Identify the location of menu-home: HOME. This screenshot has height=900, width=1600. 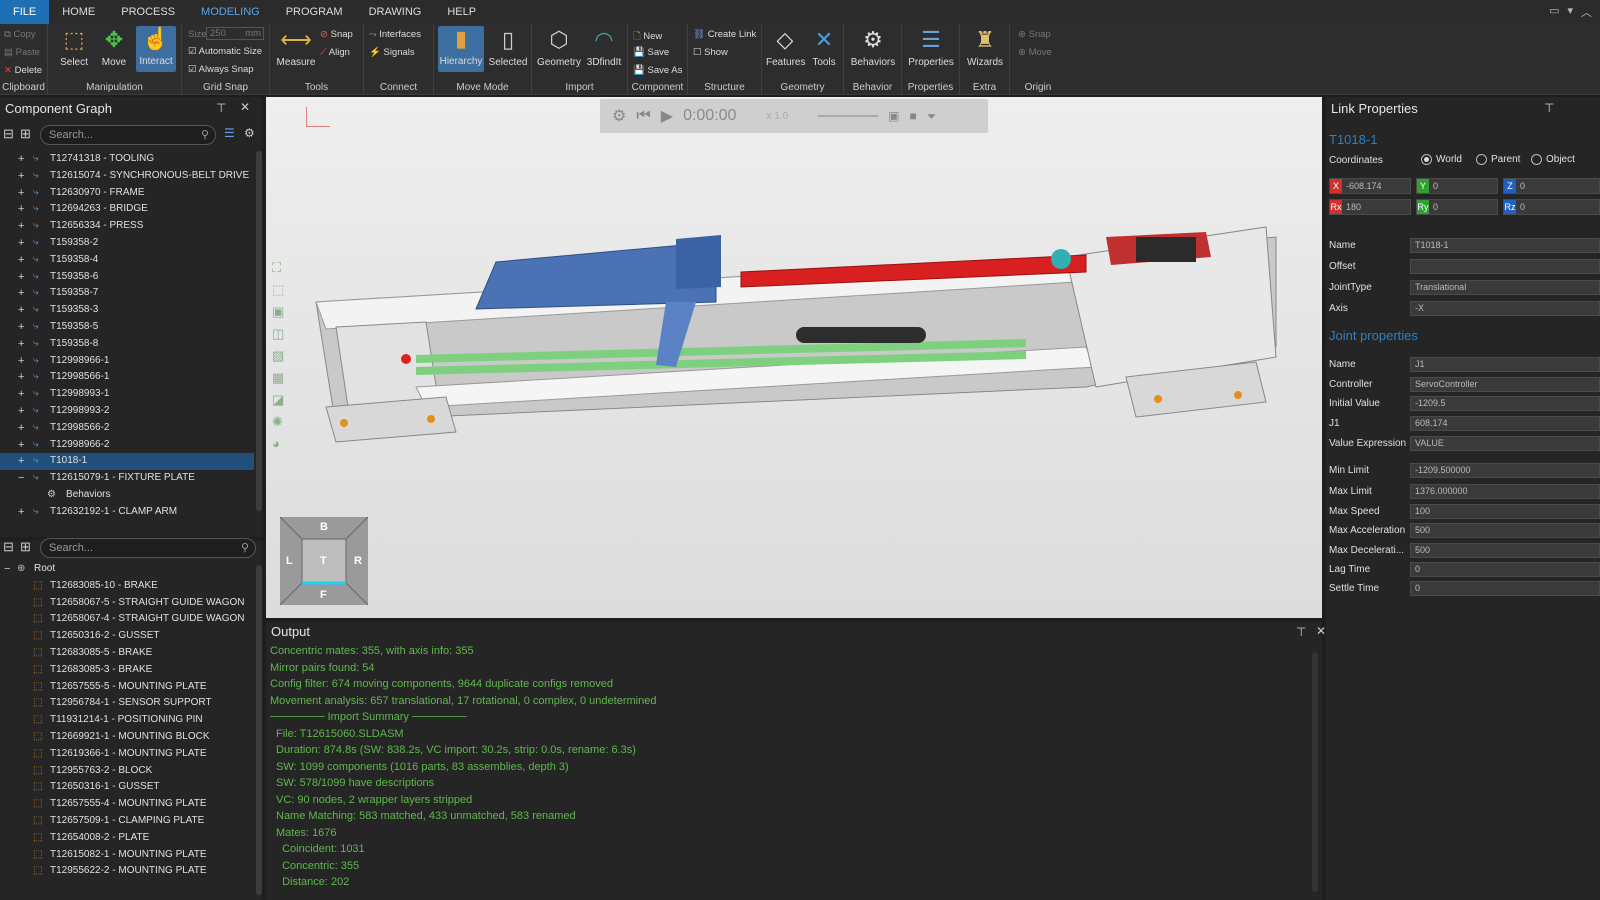
(78, 12).